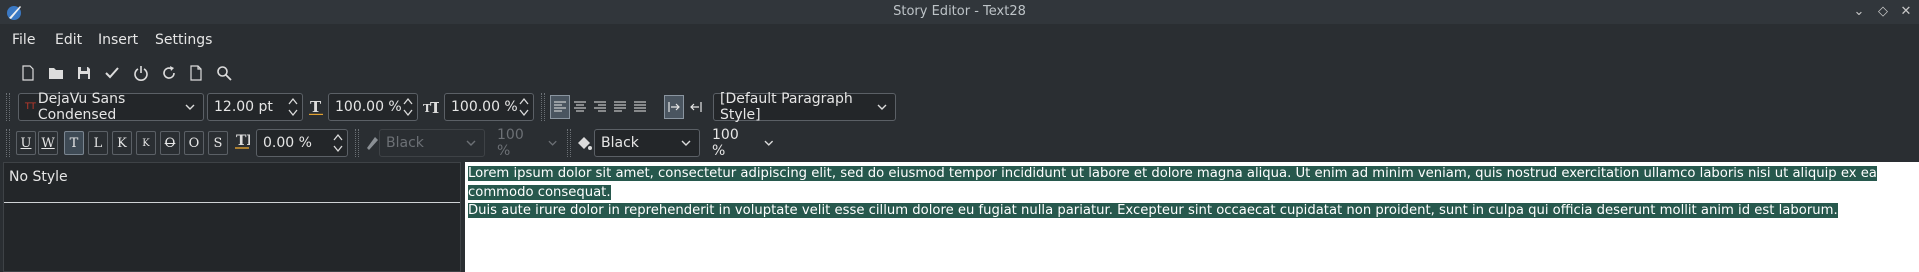  I want to click on paragraph-style-select: [Default Paragraph Style], so click(804, 107).